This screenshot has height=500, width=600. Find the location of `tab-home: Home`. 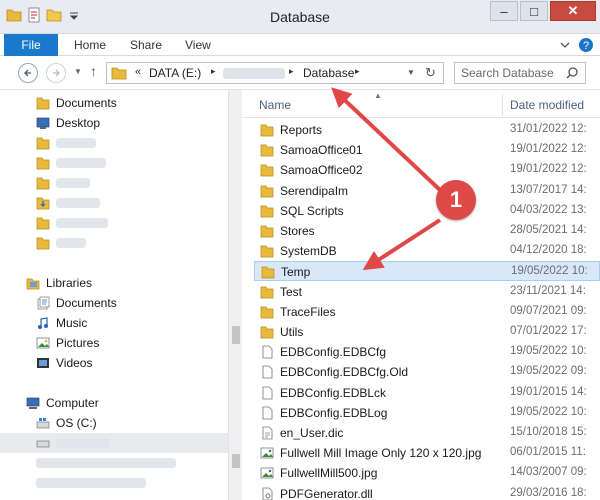

tab-home: Home is located at coordinates (90, 45).